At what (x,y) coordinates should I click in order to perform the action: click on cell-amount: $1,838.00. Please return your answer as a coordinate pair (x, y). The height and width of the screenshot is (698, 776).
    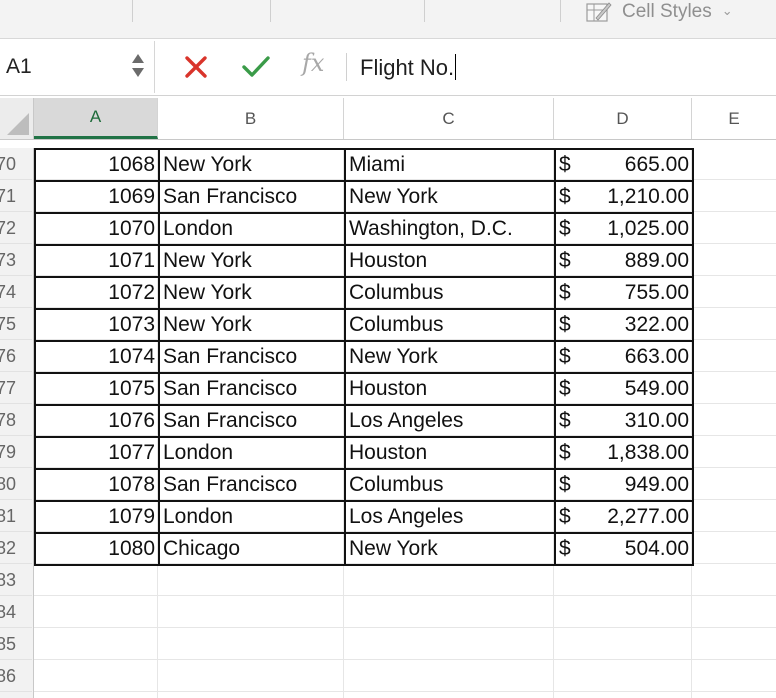
    Looking at the image, I should click on (624, 453).